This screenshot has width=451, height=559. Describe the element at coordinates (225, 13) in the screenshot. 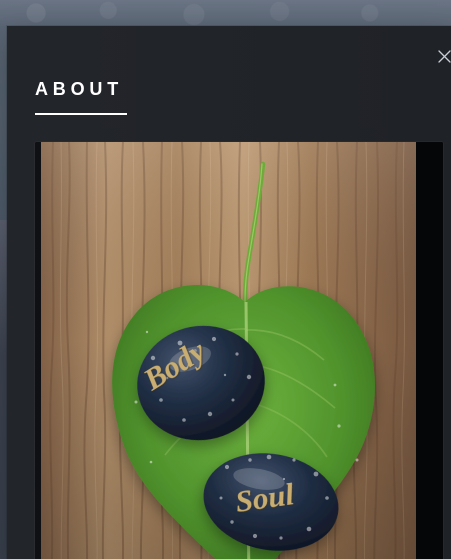

I see `blurred-background-top` at that location.